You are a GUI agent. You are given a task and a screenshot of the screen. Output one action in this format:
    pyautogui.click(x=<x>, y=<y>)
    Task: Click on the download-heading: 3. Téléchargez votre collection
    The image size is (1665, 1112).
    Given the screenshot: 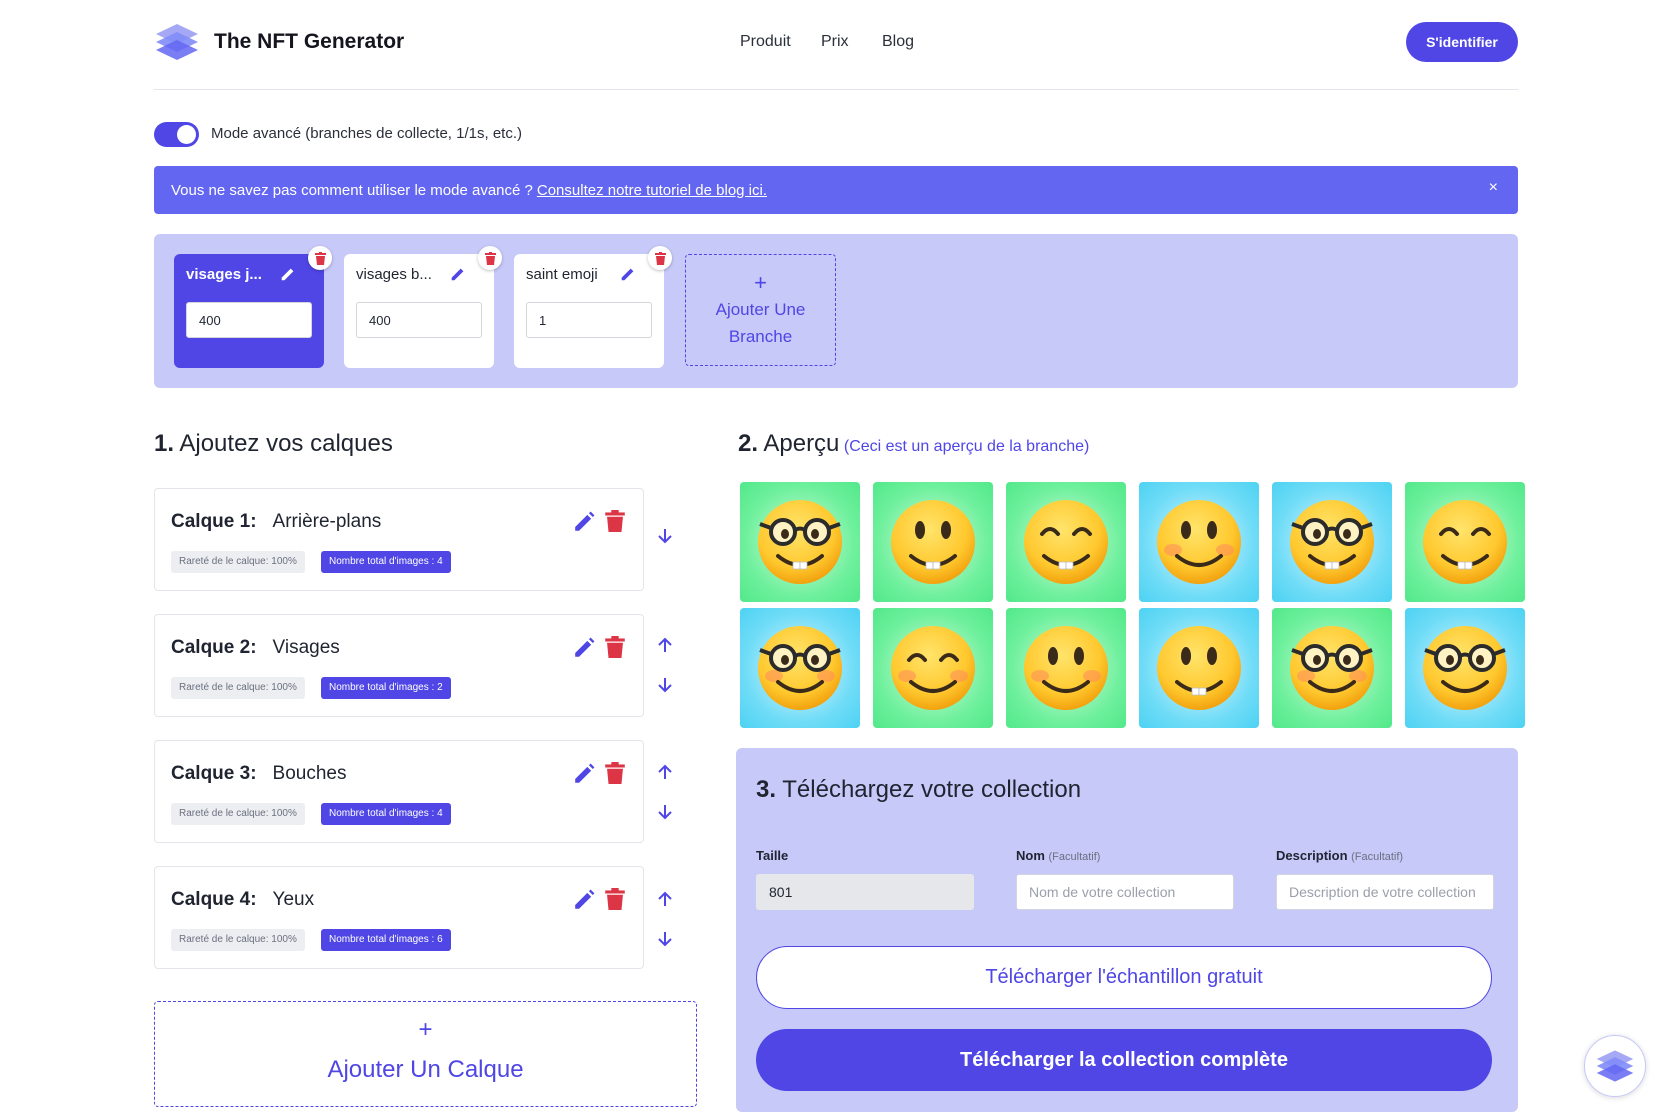 What is the action you would take?
    pyautogui.click(x=918, y=790)
    